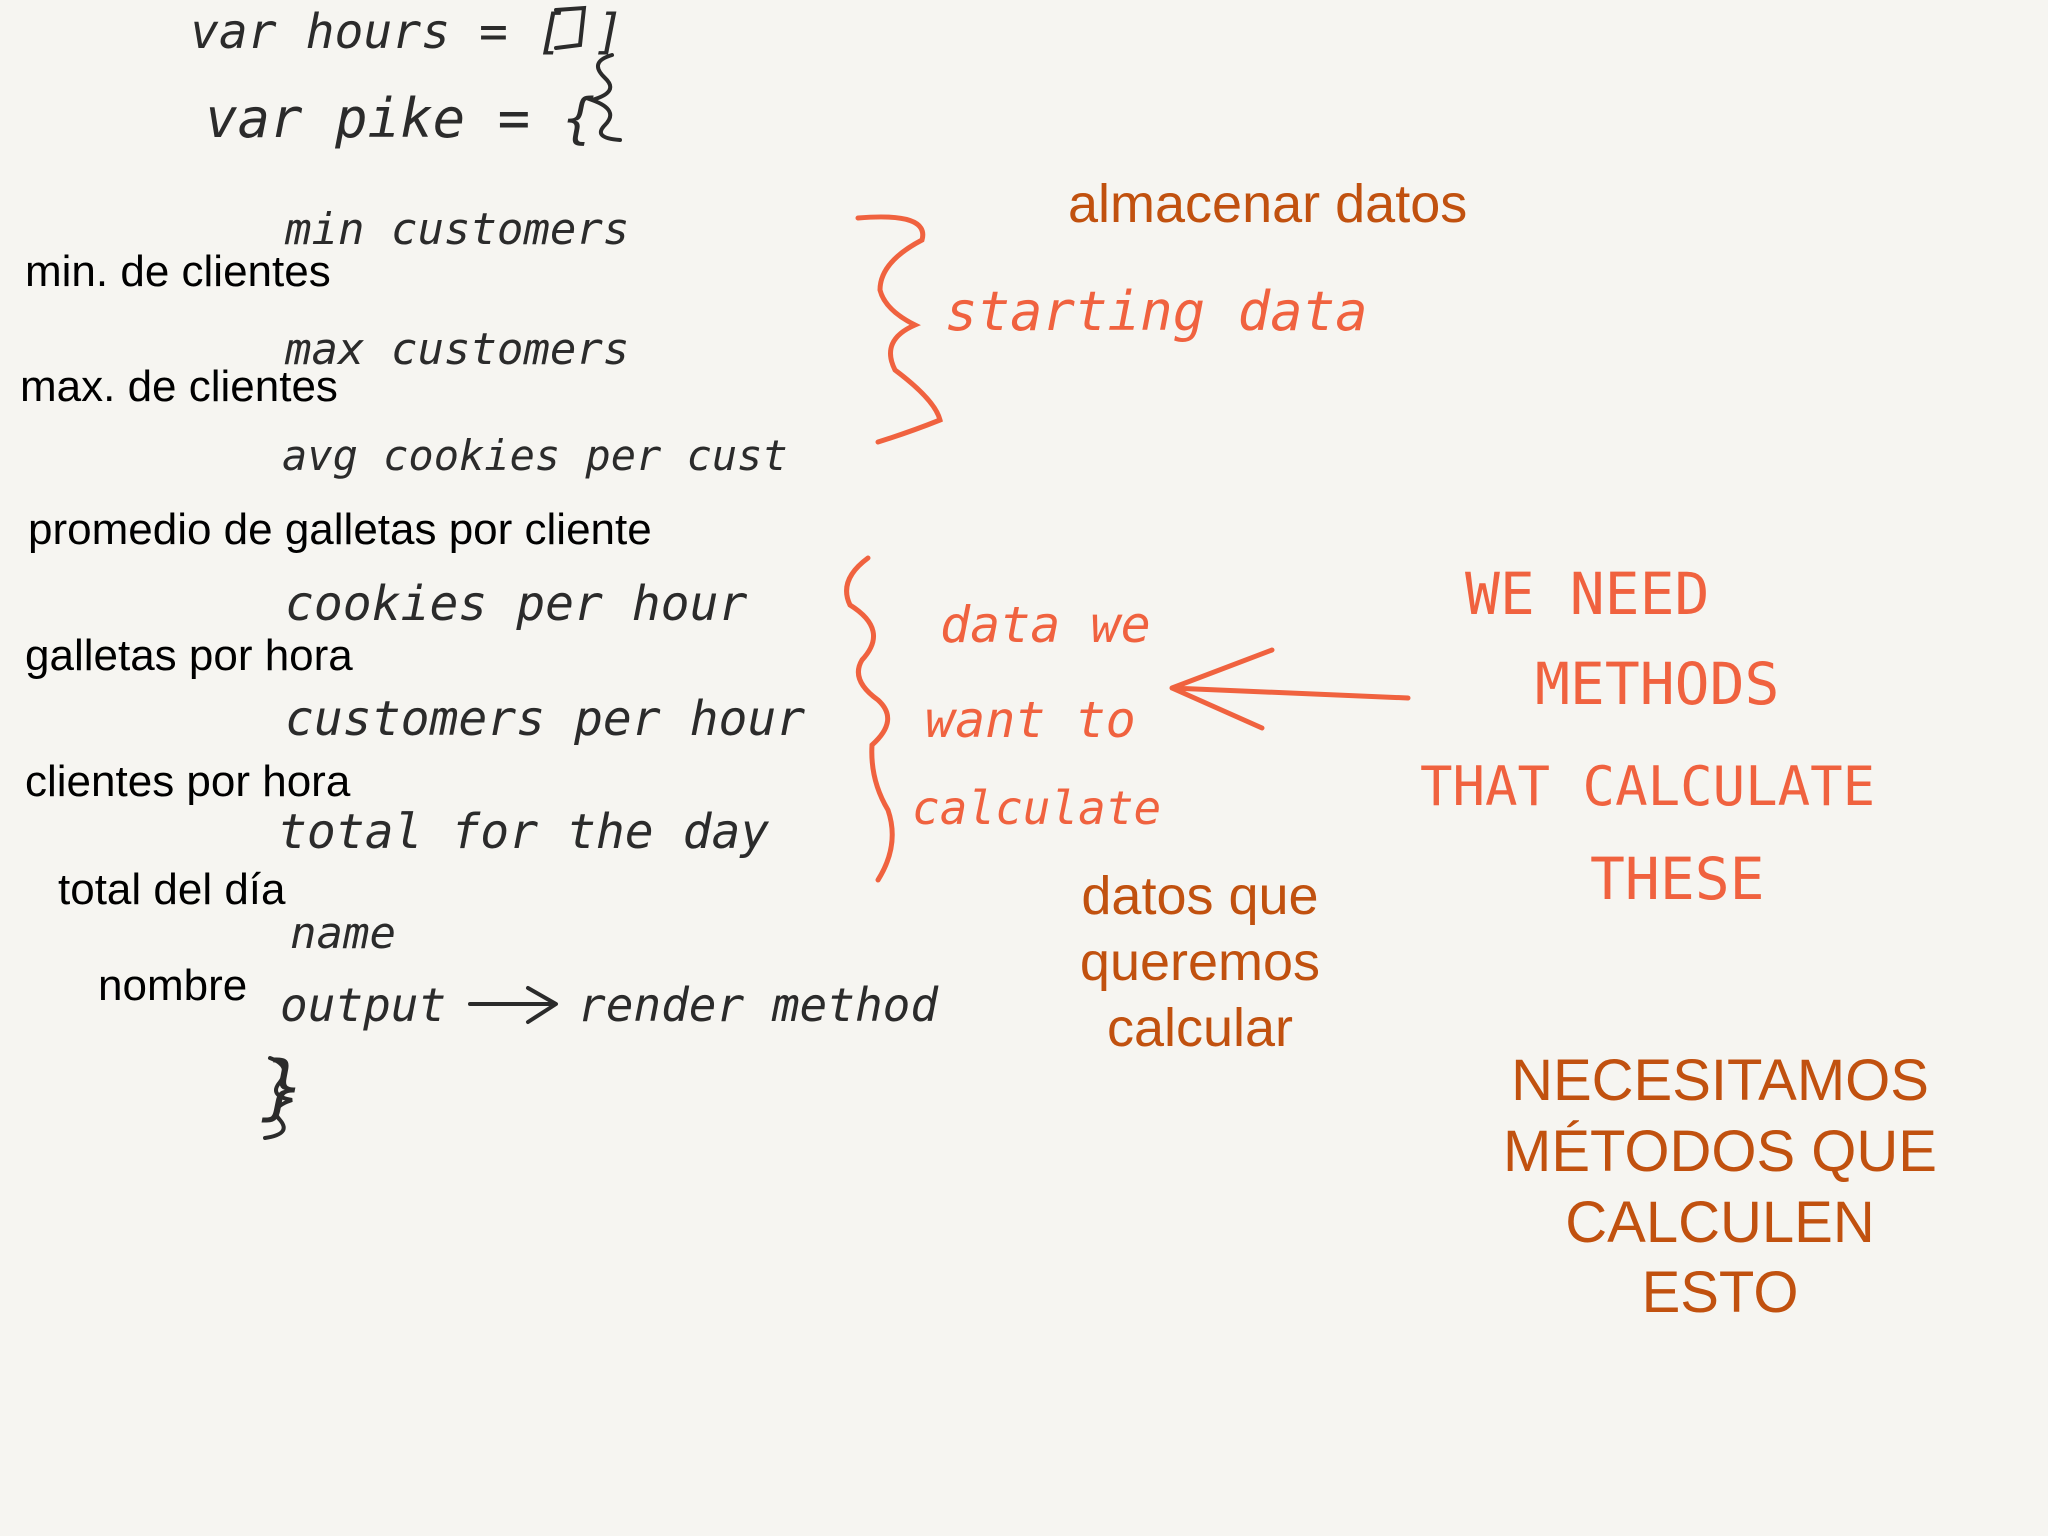 This screenshot has width=2048, height=1536. Describe the element at coordinates (1268, 204) in the screenshot. I see `translation-almacenar-datos: almacenar datos` at that location.